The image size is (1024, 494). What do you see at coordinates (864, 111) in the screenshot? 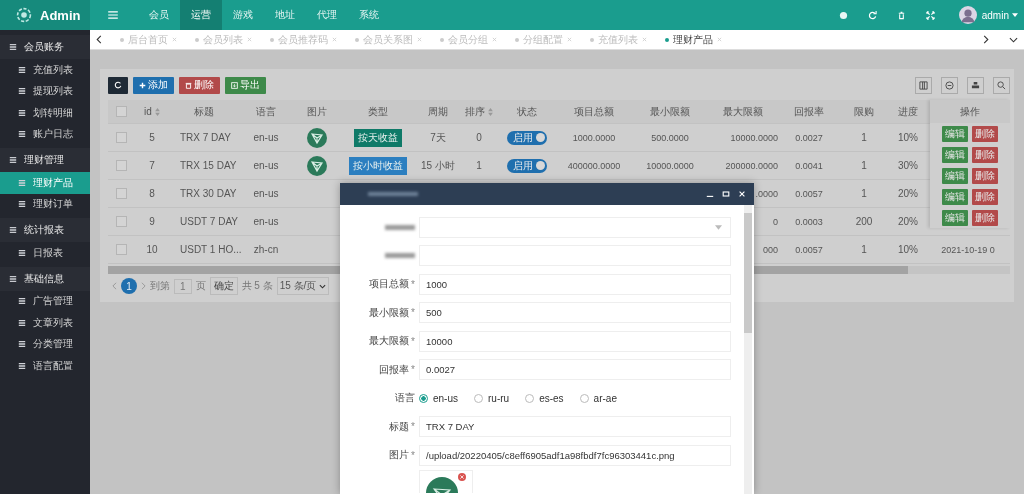
I see `column-header: 限购` at bounding box center [864, 111].